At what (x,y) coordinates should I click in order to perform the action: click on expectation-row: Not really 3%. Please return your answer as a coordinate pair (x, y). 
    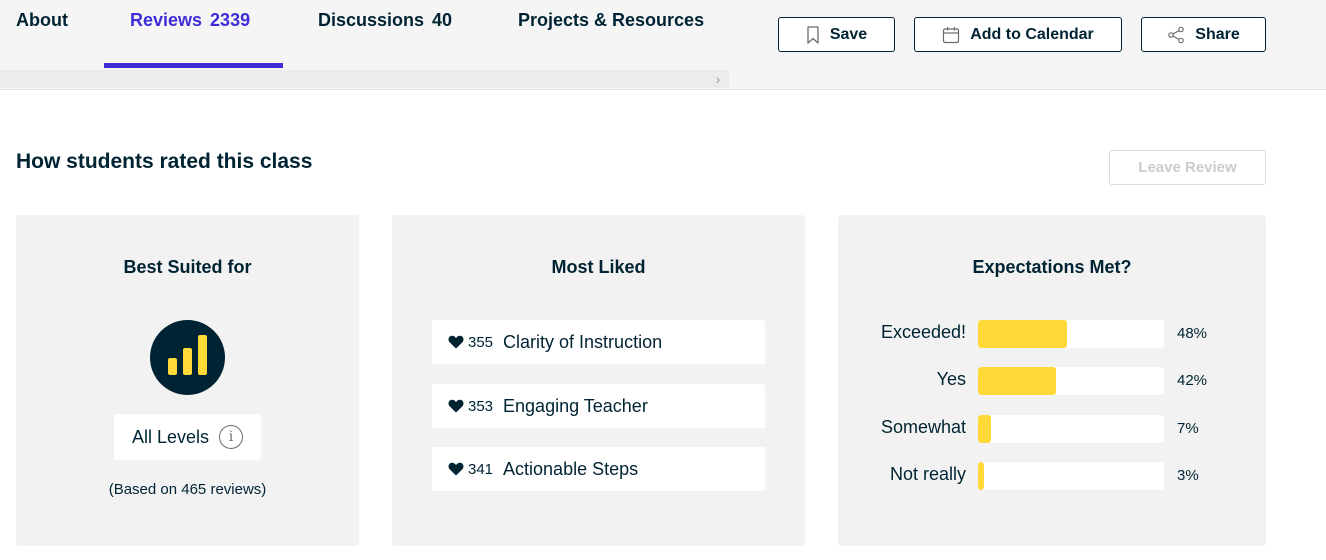
    Looking at the image, I should click on (1052, 476).